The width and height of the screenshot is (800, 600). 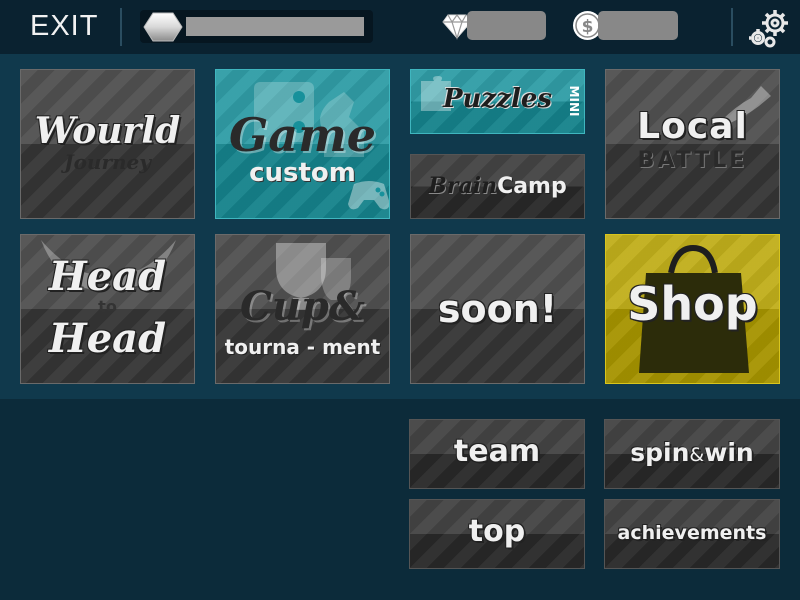 I want to click on settings-gear-icon, so click(x=770, y=27).